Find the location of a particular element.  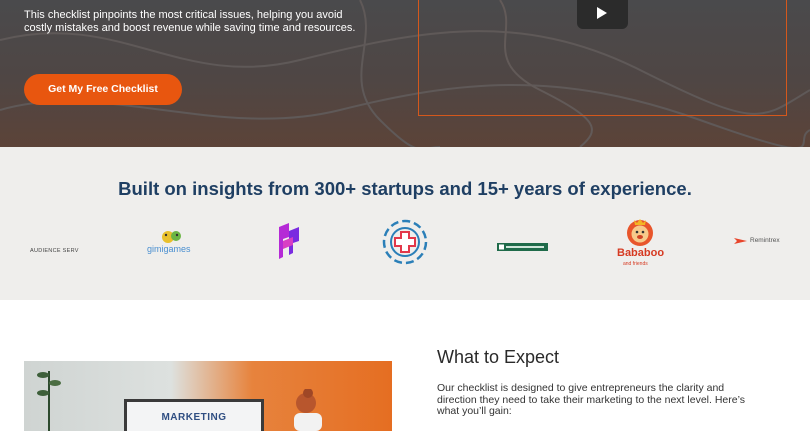

green-badge-icon is located at coordinates (522, 247).